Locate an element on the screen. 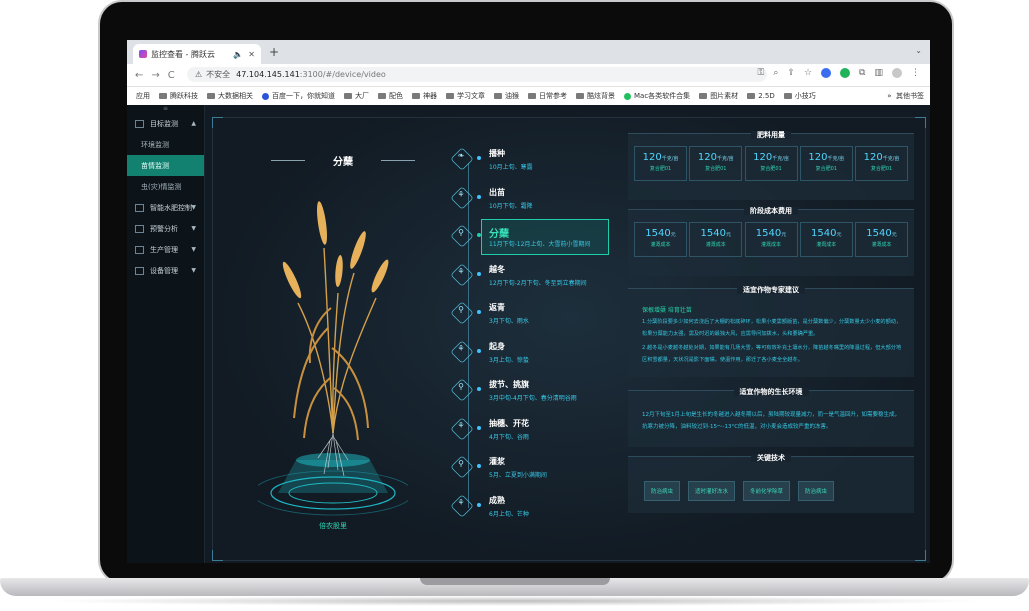  tech-tags: 防治病虫 适时灌好冻水 冬前化学除草 防治病虫 is located at coordinates (771, 482).